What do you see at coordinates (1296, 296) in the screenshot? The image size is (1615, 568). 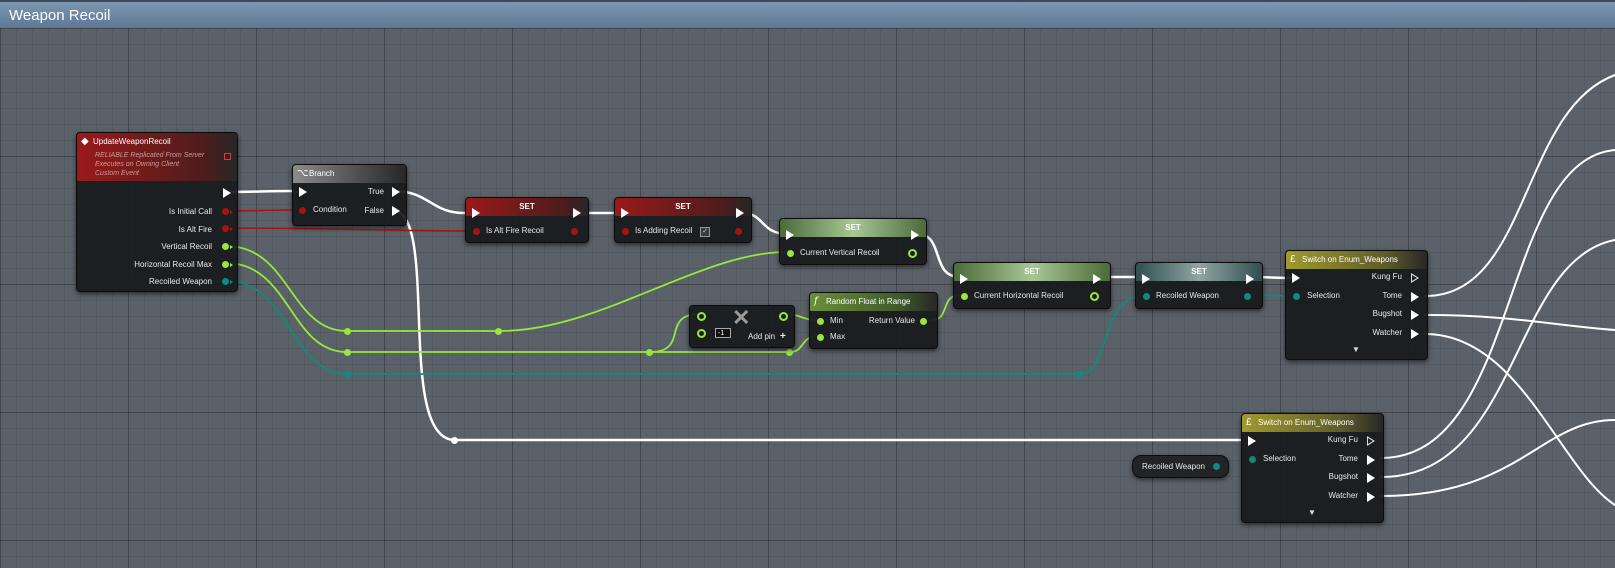 I see `switch-top-selection-pin` at bounding box center [1296, 296].